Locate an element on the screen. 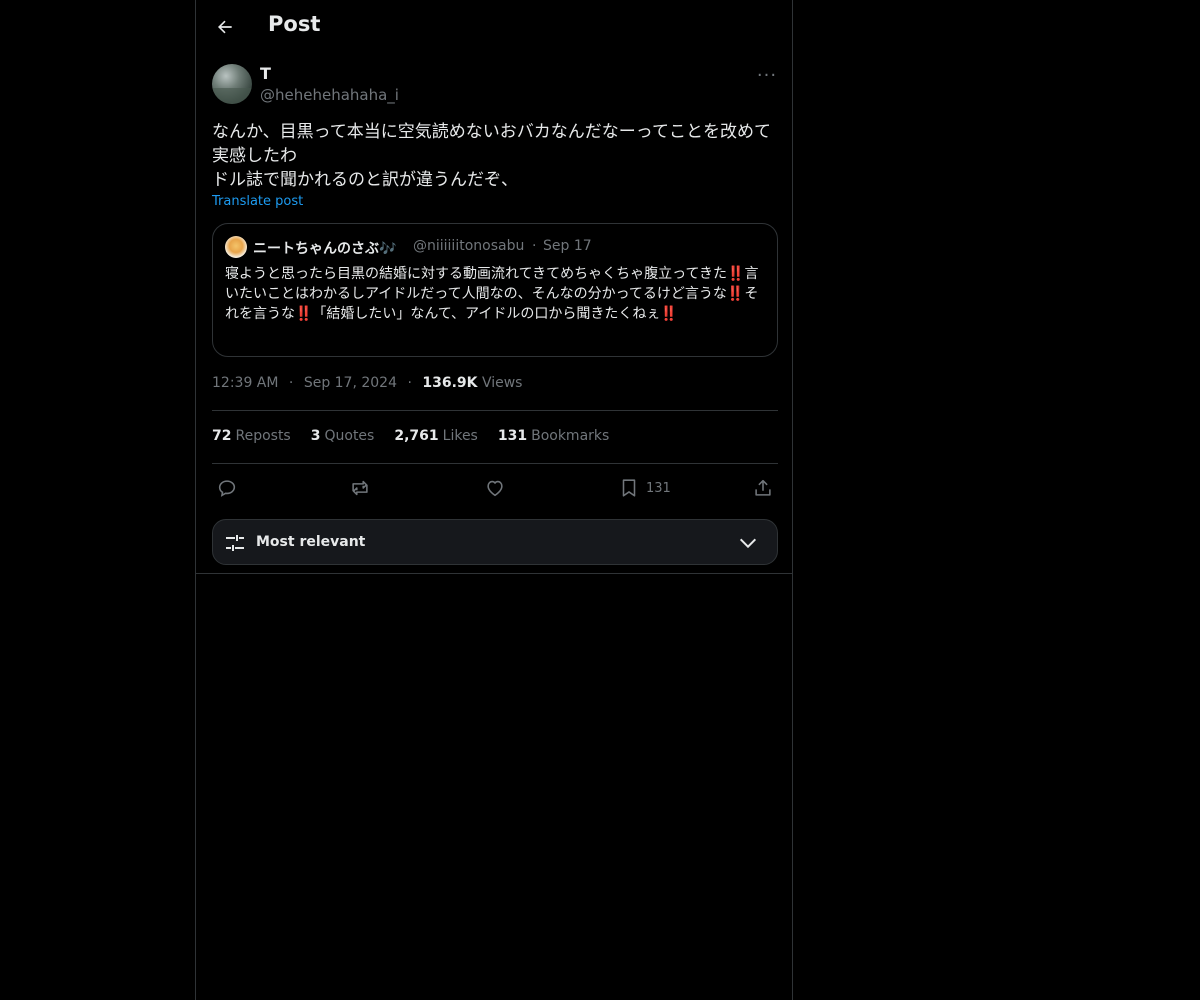 The image size is (1200, 1000). likes-stat: 2,761 Likes is located at coordinates (436, 436).